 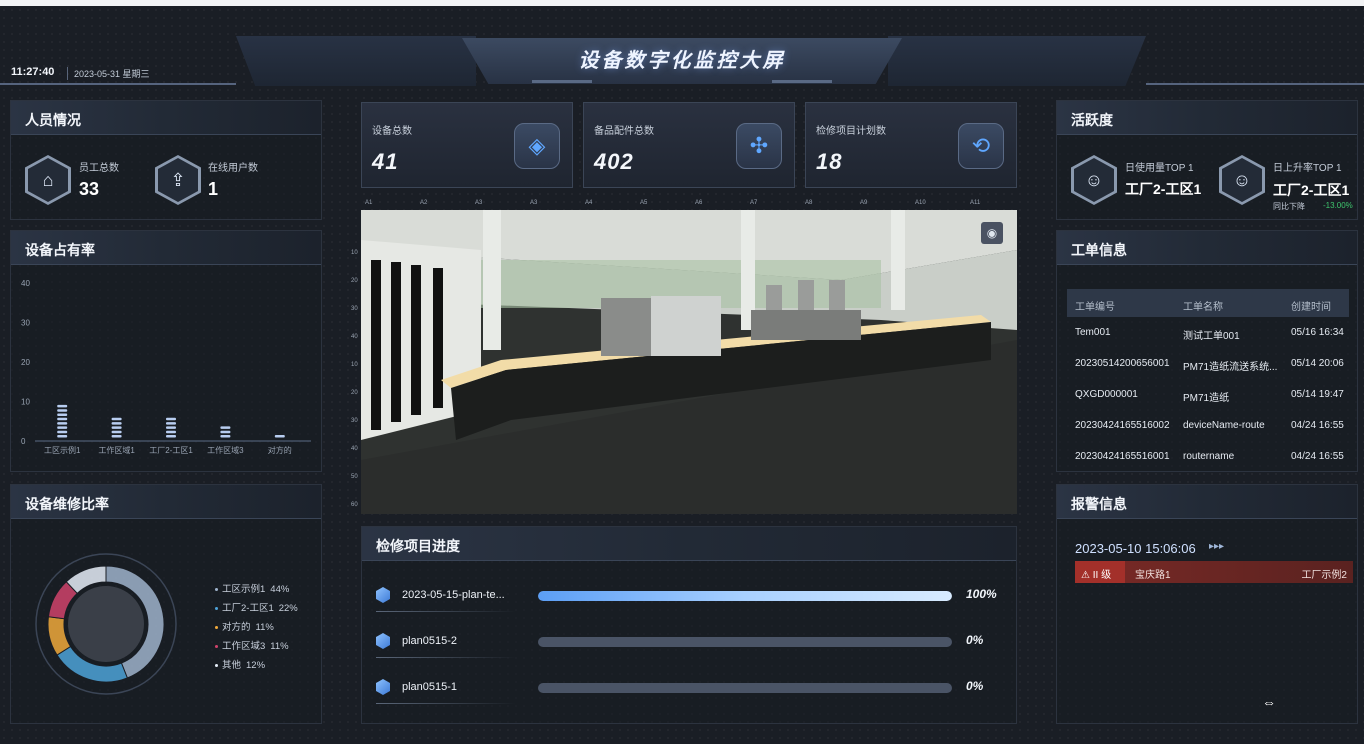 What do you see at coordinates (232, 665) in the screenshot?
I see `legend-label: 其他` at bounding box center [232, 665].